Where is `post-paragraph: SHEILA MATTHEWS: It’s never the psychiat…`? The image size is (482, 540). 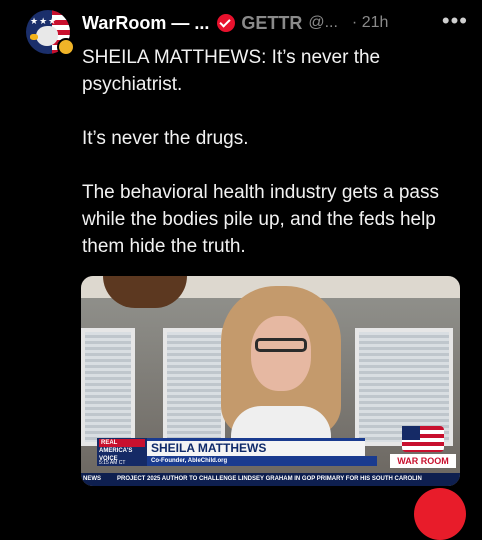
post-paragraph: SHEILA MATTHEWS: It’s never the psychiat… is located at coordinates (231, 71).